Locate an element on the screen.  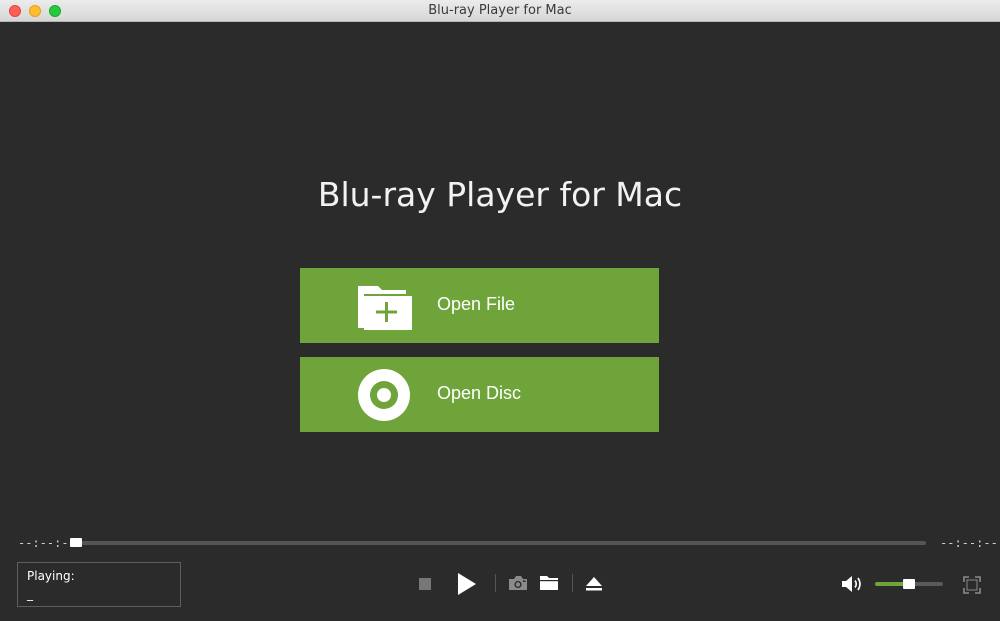
window-title: Blu-ray Player for Mac is located at coordinates (500, 10).